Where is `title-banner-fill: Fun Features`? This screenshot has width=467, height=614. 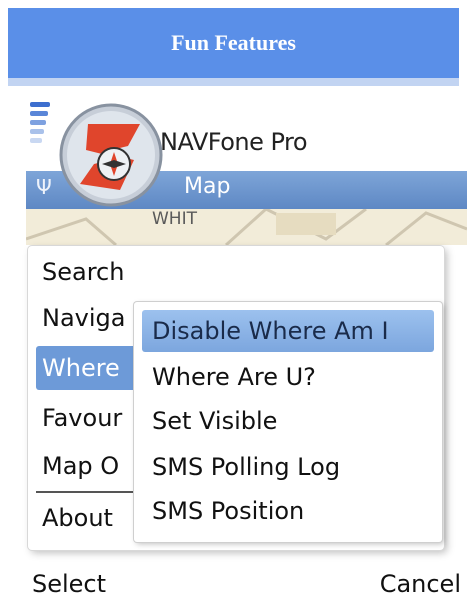
title-banner-fill: Fun Features is located at coordinates (233, 43).